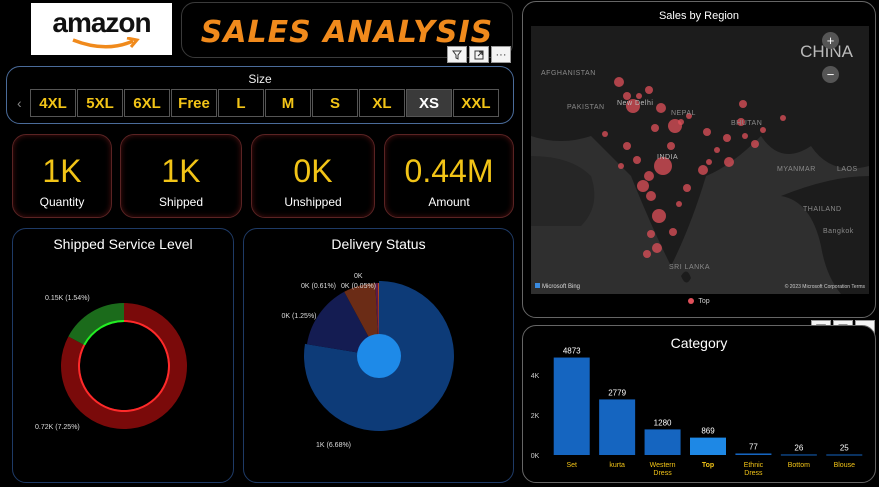 This screenshot has height=487, width=879. I want to click on map-label-thailand: THAILAND, so click(822, 209).